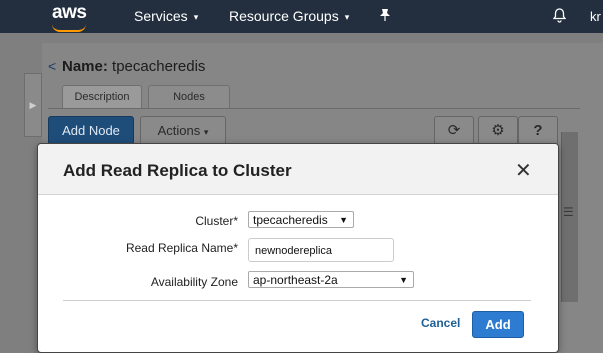 Image resolution: width=603 pixels, height=353 pixels. What do you see at coordinates (177, 170) in the screenshot?
I see `dialog-title: Add Read Replica to Cluster` at bounding box center [177, 170].